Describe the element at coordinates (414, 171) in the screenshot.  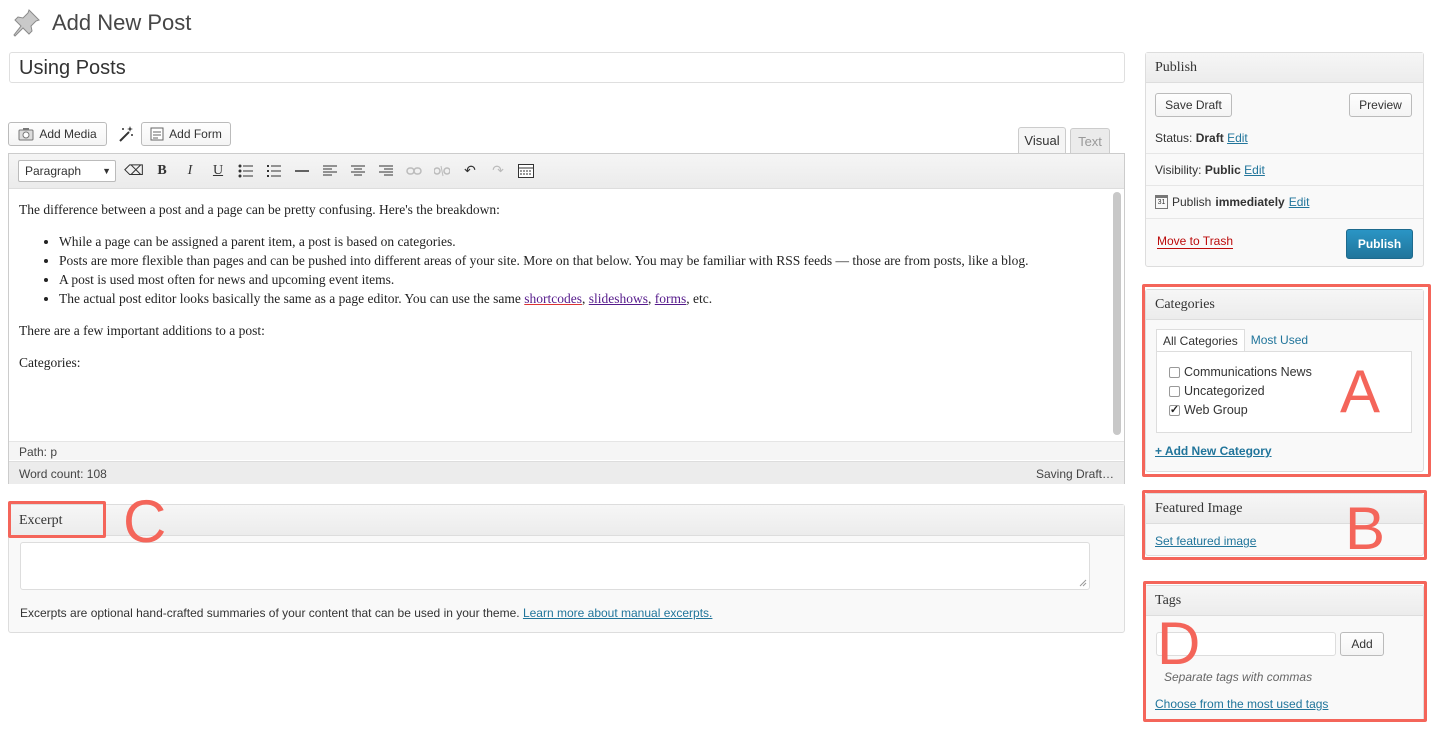
I see `insert-link-icon` at that location.